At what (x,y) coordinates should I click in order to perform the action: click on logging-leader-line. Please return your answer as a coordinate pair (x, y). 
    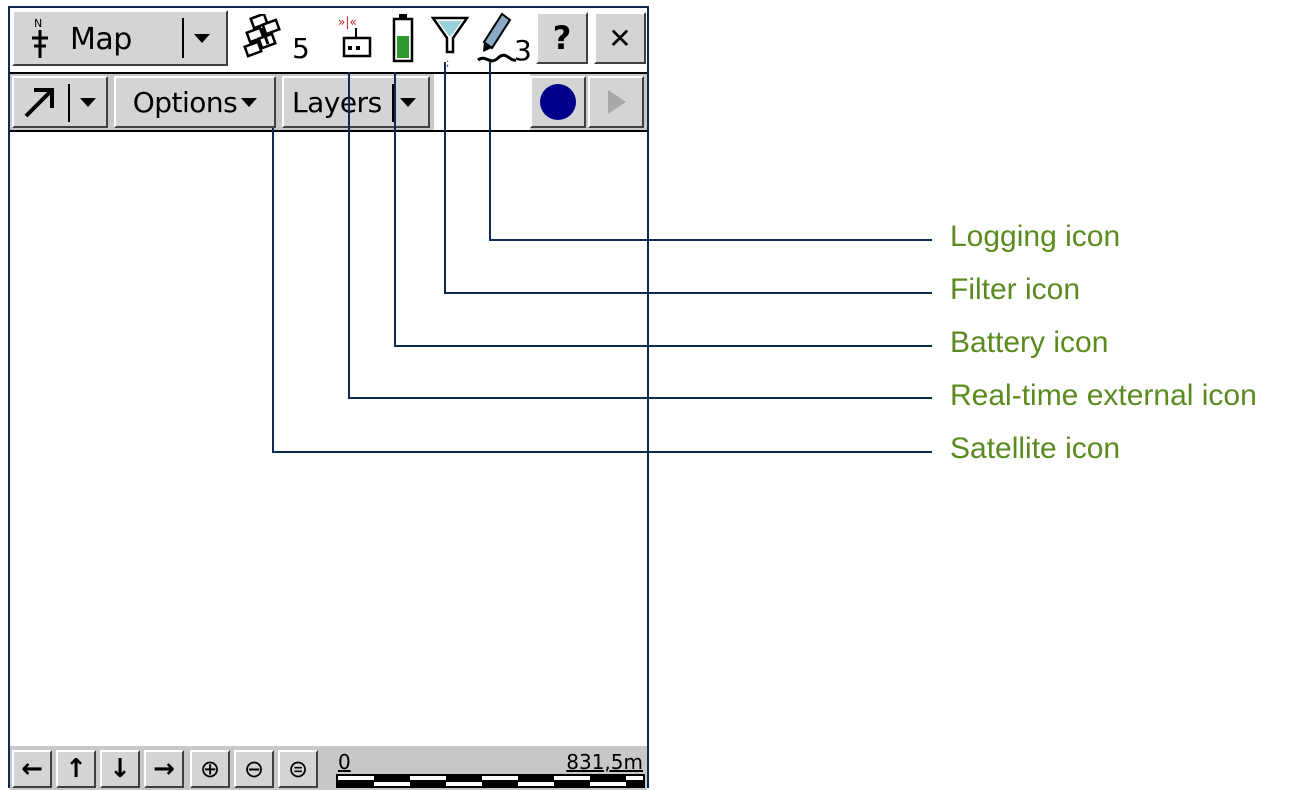
    Looking at the image, I should click on (710, 151).